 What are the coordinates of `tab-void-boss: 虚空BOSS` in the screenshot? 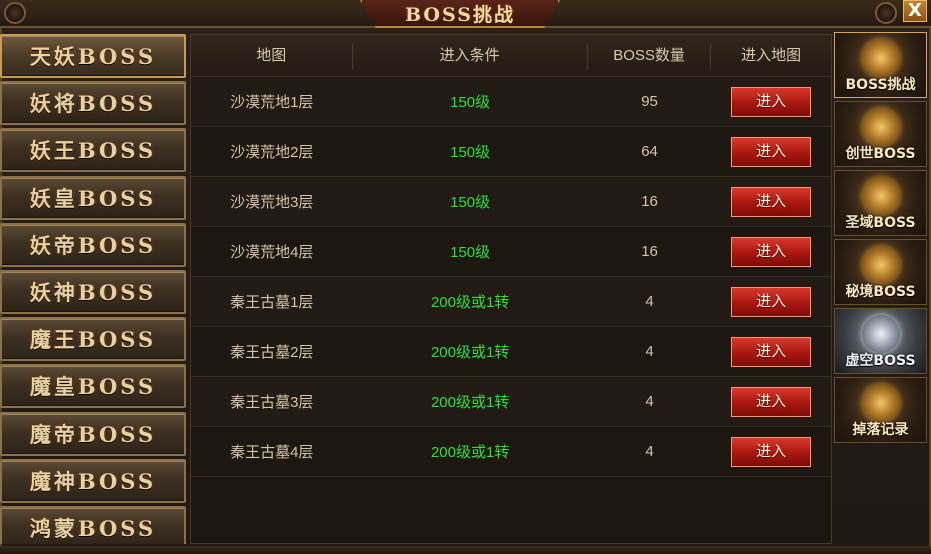 It's located at (880, 341).